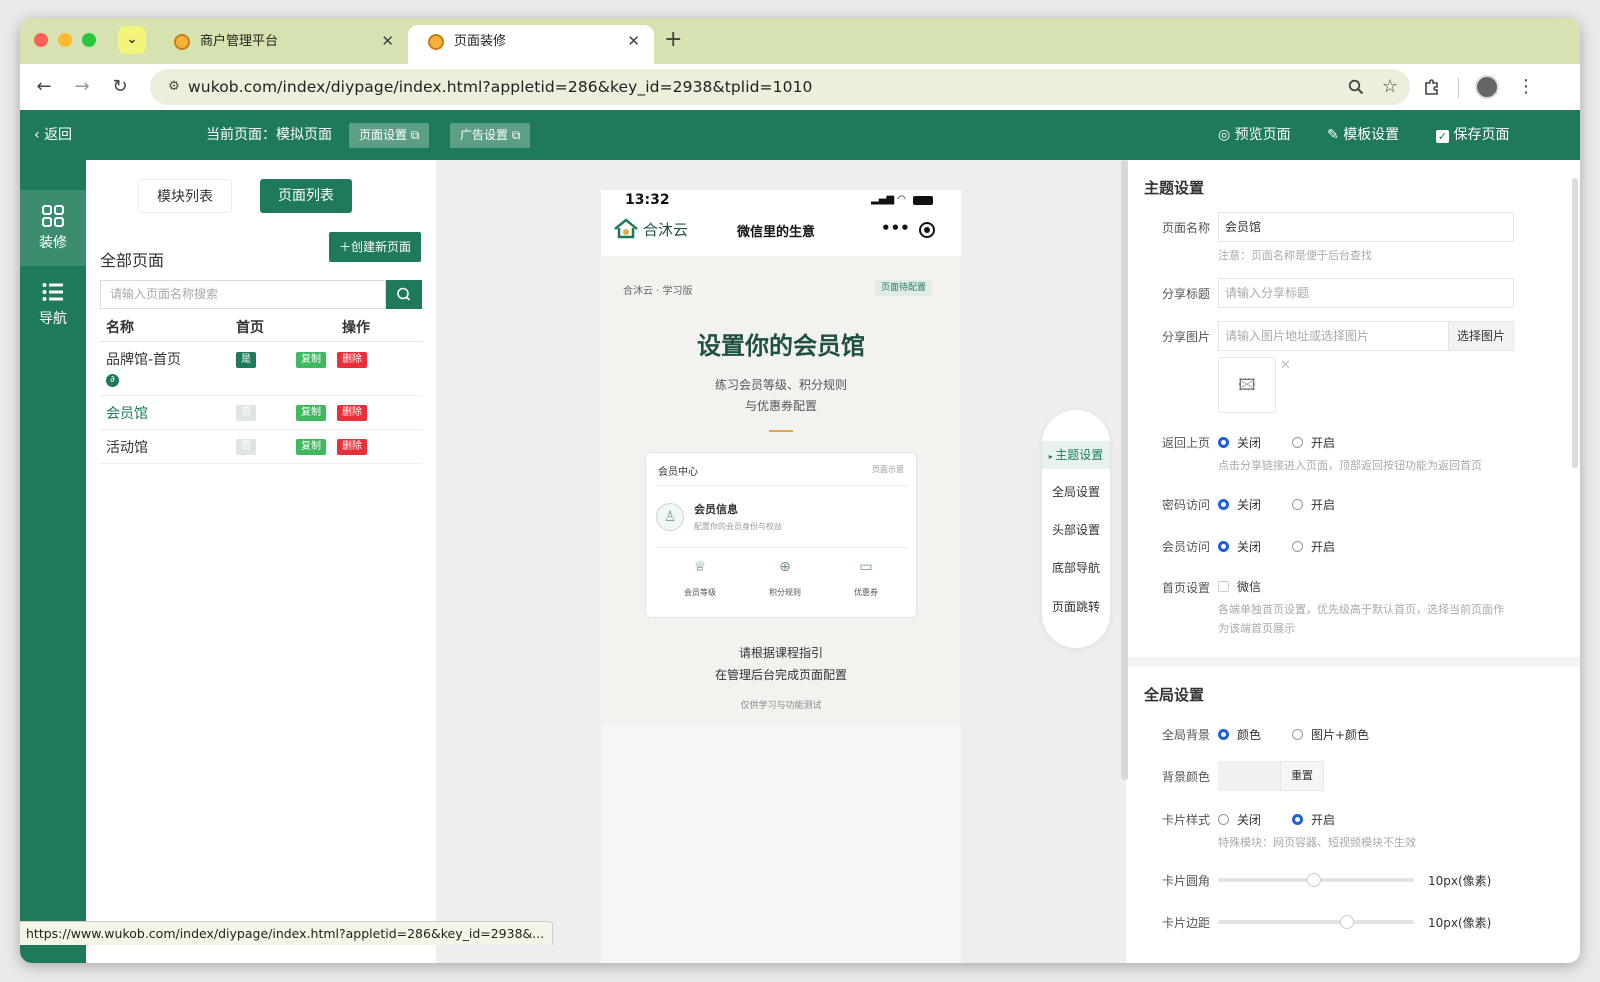  Describe the element at coordinates (1239, 819) in the screenshot. I see `card-off-radio: 关闭` at that location.